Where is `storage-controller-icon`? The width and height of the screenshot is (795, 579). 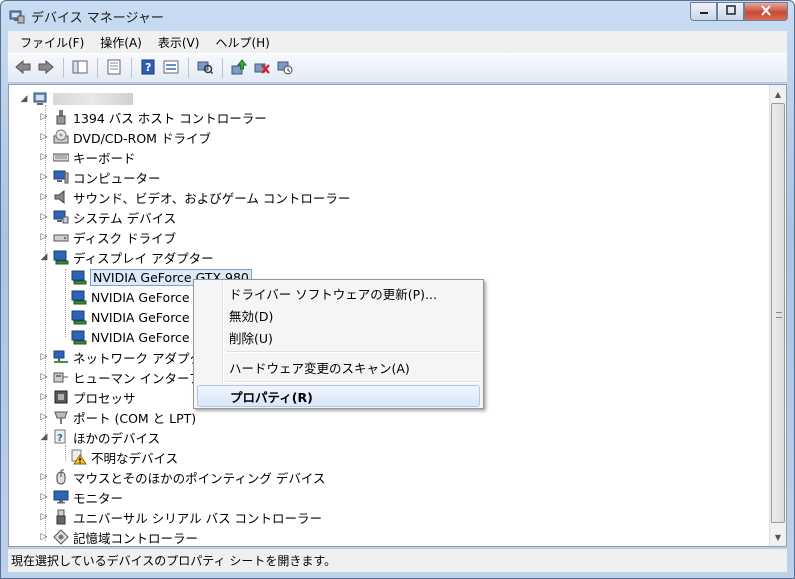
storage-controller-icon is located at coordinates (61, 537).